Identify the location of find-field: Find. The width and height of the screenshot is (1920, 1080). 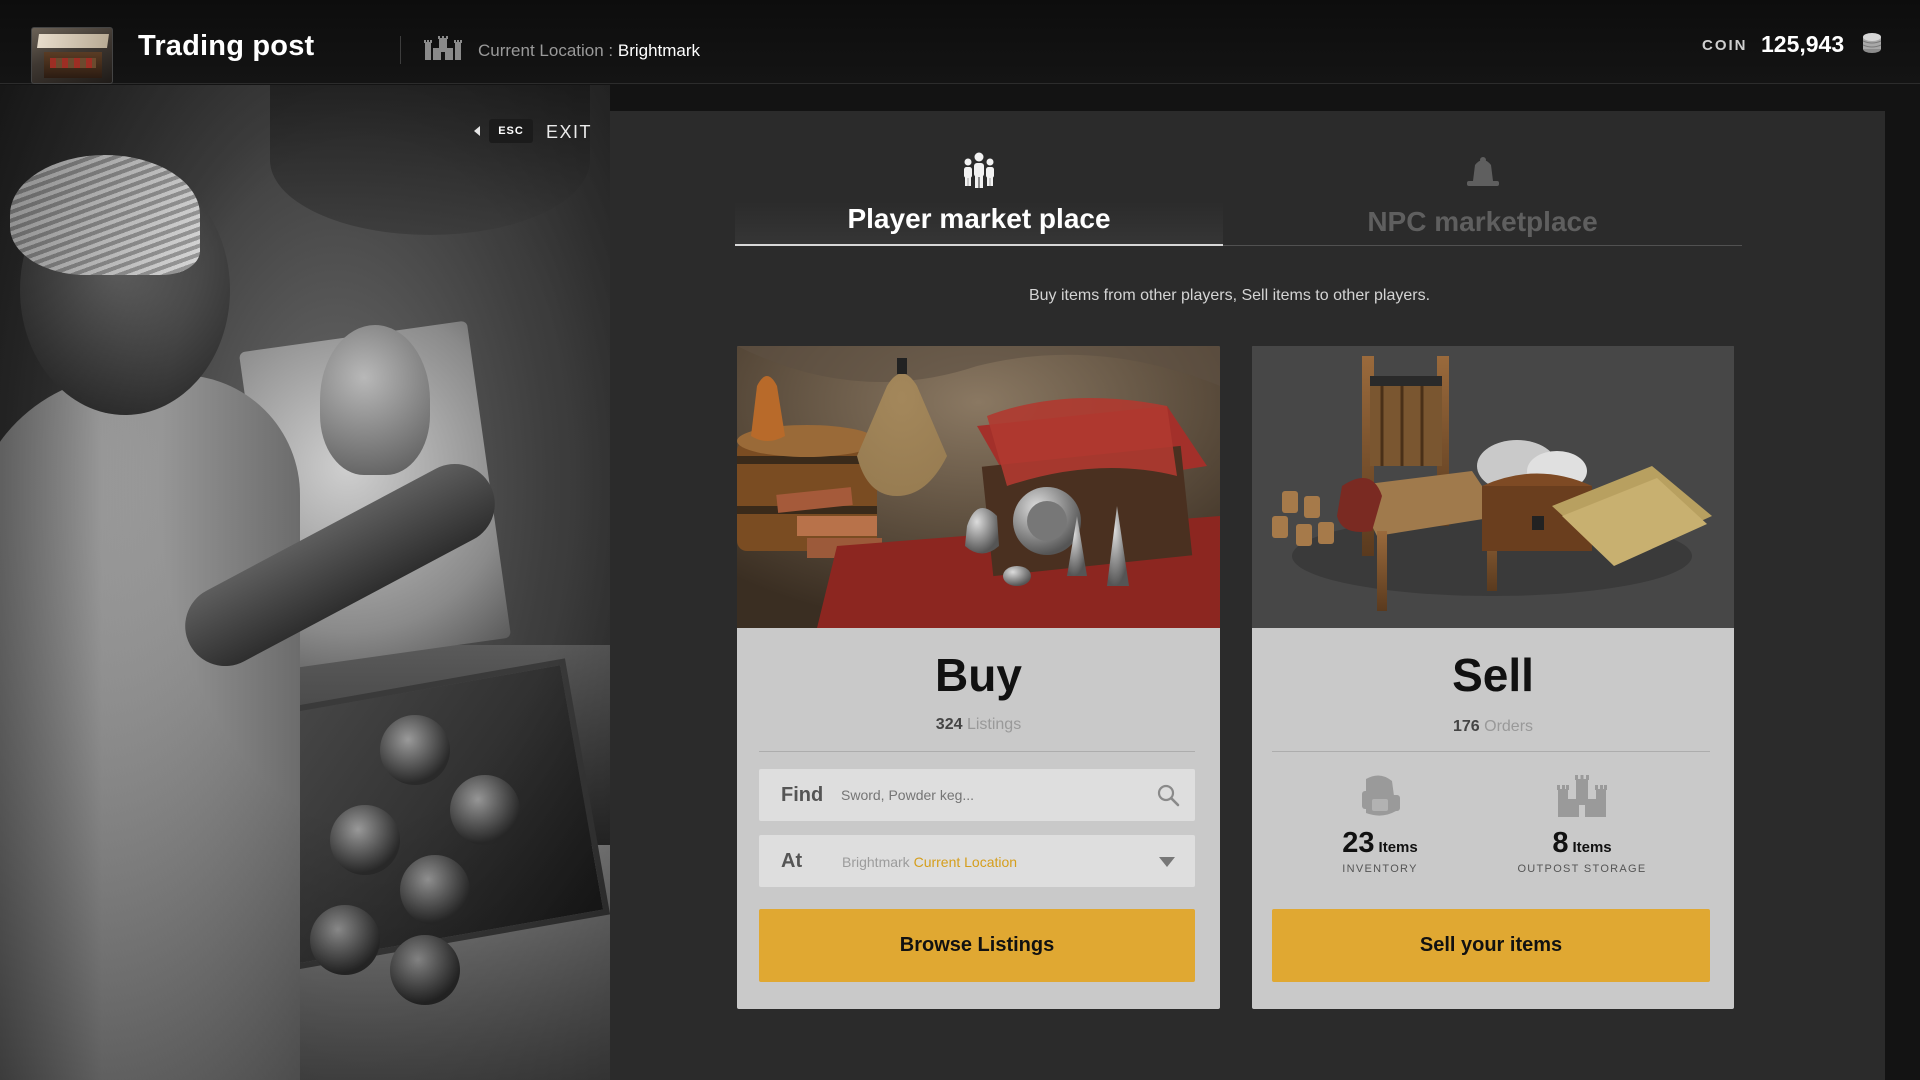
(977, 795).